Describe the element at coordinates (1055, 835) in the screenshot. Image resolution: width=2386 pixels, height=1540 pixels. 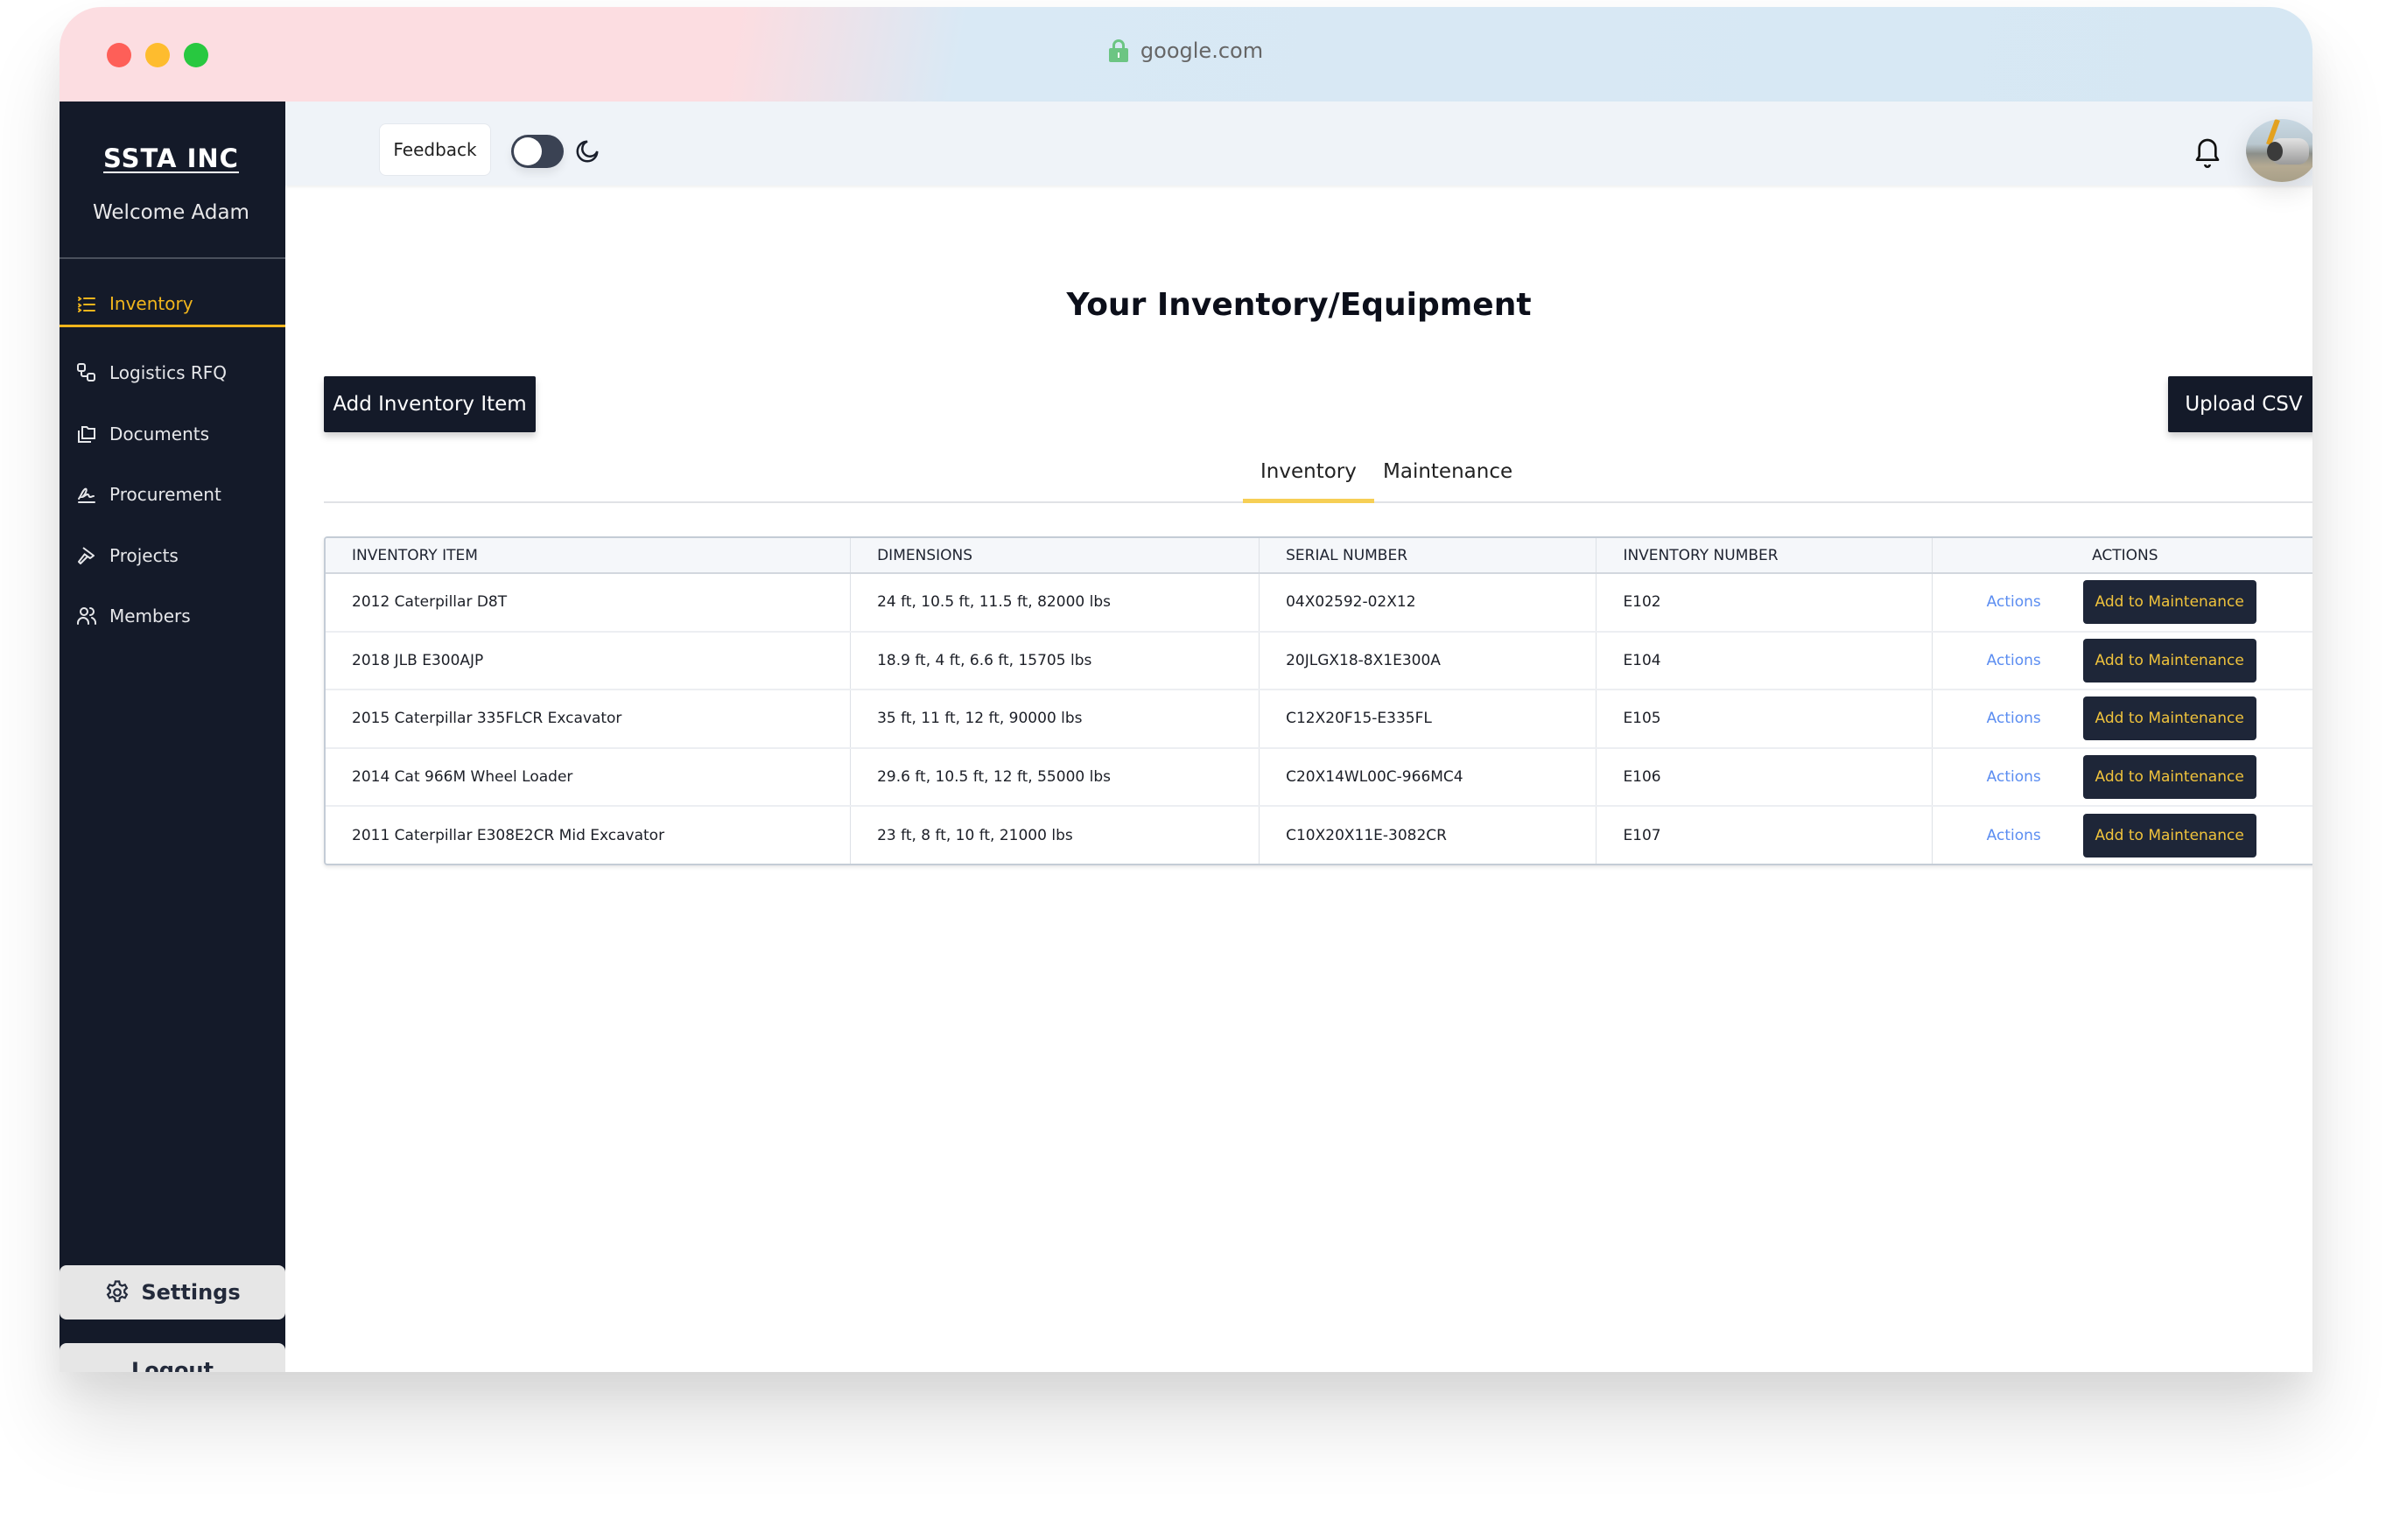
I see `cell-dimensions: 23 ft, 8 ft, 10 ft, 21000 lbs` at that location.